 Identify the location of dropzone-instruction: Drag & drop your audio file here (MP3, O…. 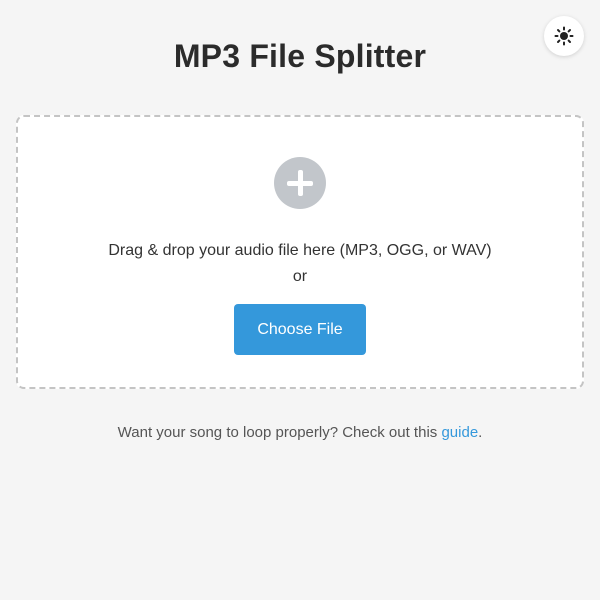
(300, 250).